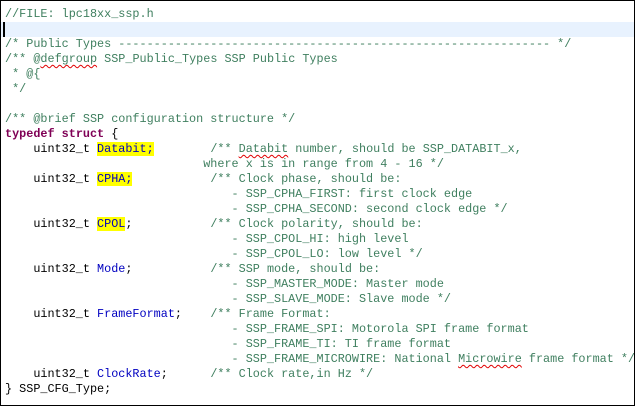 This screenshot has width=635, height=406. What do you see at coordinates (306, 179) in the screenshot?
I see `code-comment: /** Clock phase, should be:` at bounding box center [306, 179].